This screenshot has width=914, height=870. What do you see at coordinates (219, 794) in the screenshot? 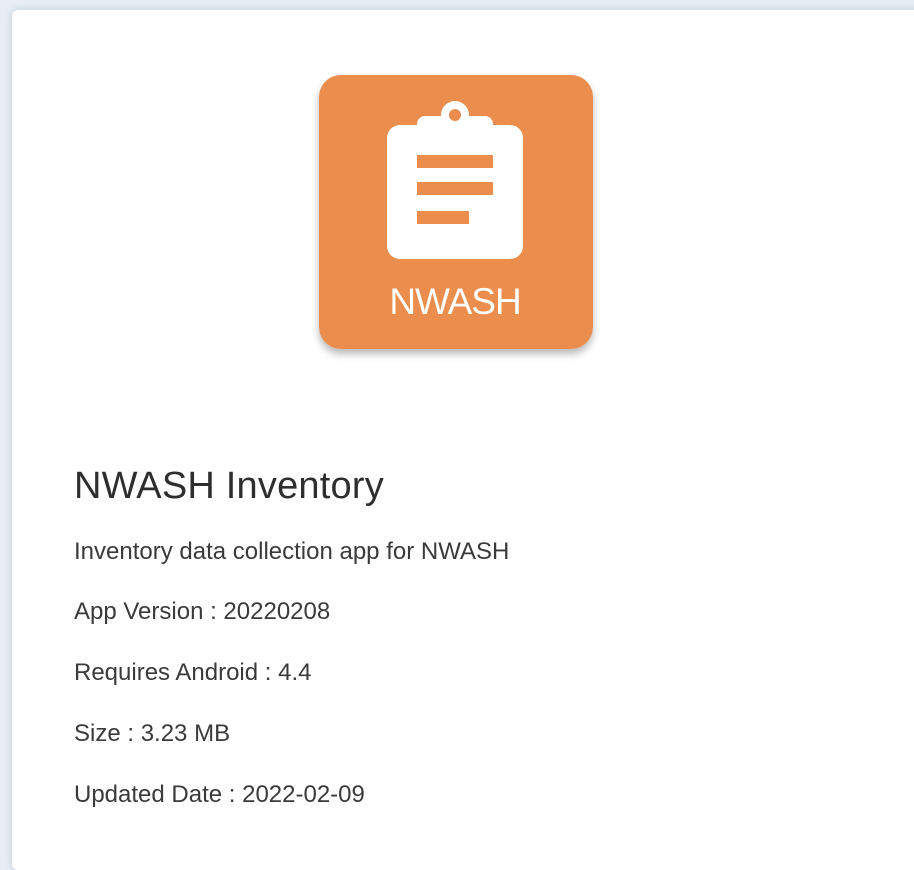
I see `updated-date: Updated Date : 2022-02-09` at bounding box center [219, 794].